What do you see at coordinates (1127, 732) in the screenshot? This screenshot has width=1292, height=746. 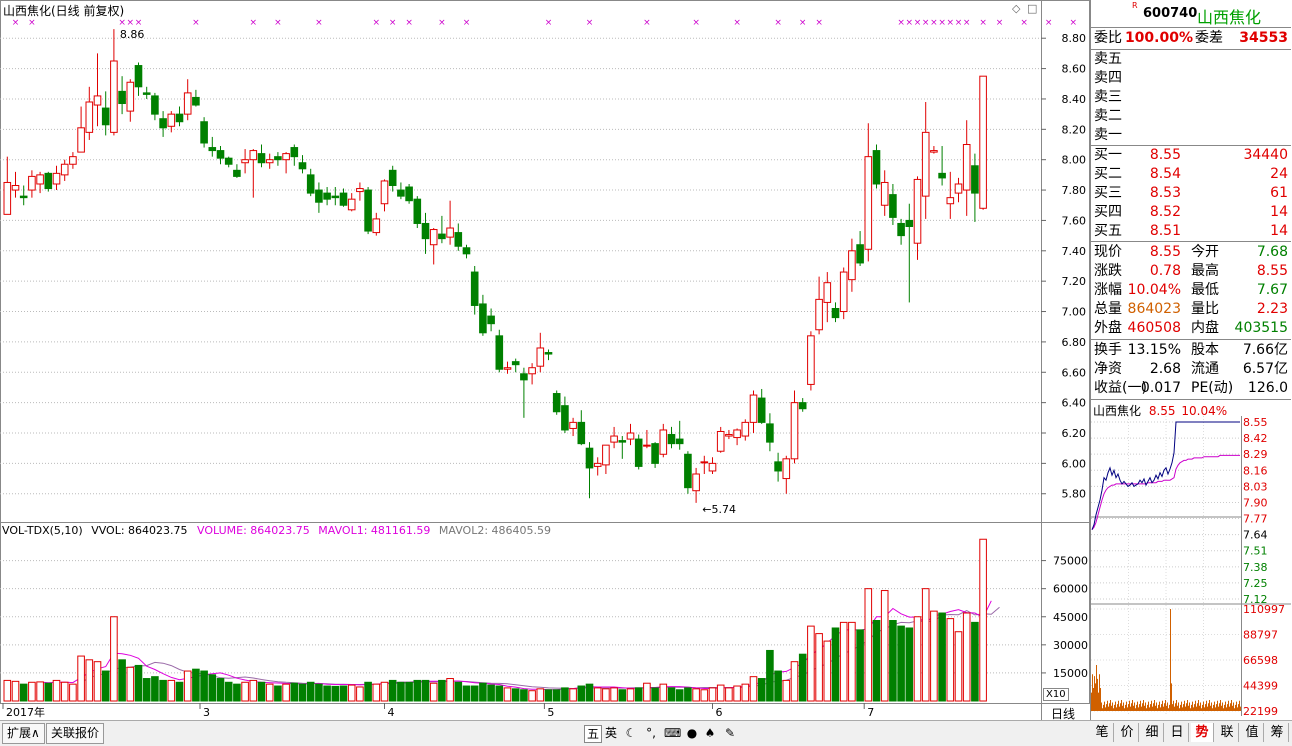 I see `tab-price: 价` at bounding box center [1127, 732].